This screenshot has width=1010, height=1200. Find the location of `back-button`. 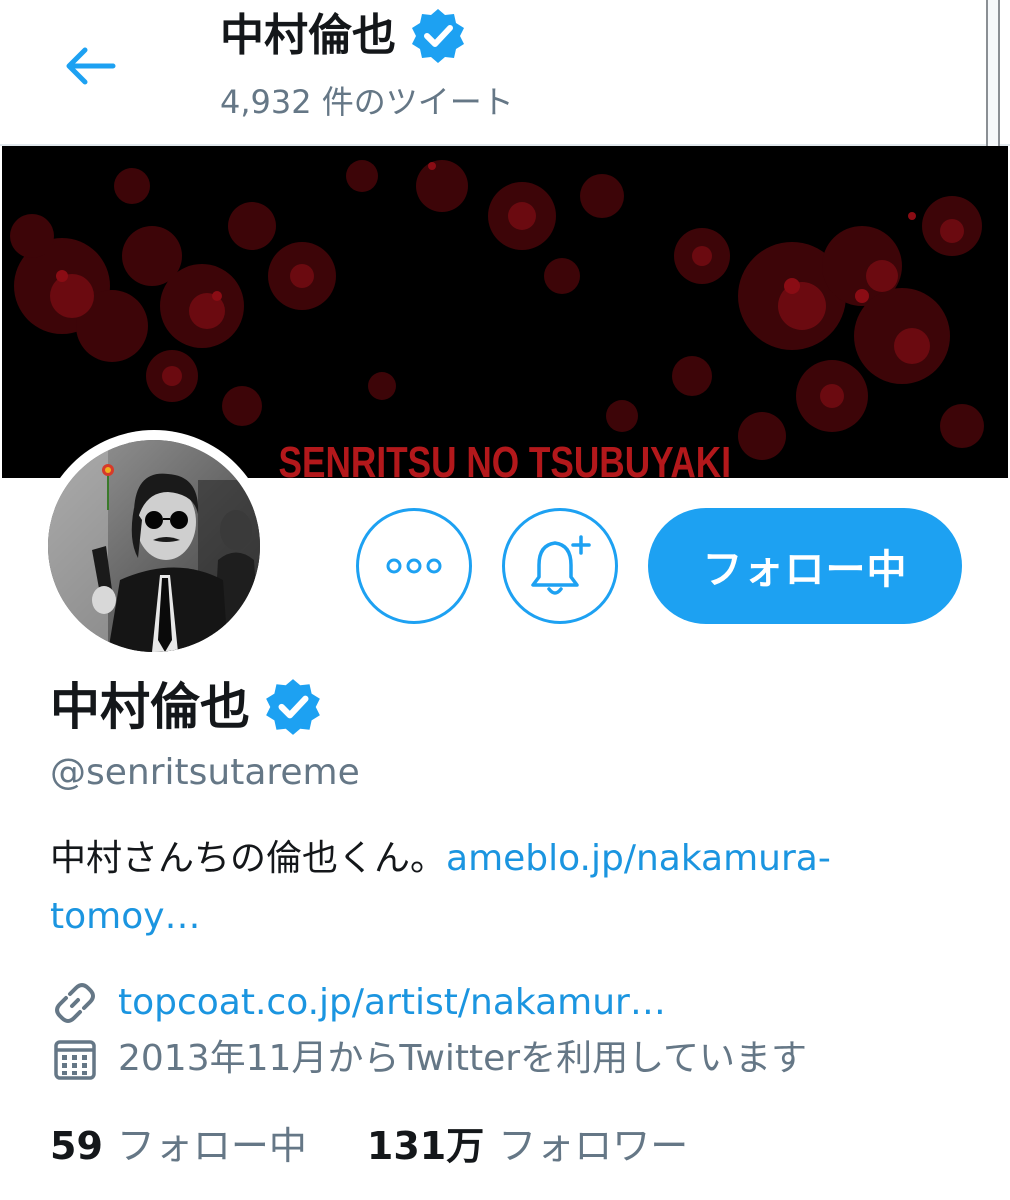

back-button is located at coordinates (91, 66).